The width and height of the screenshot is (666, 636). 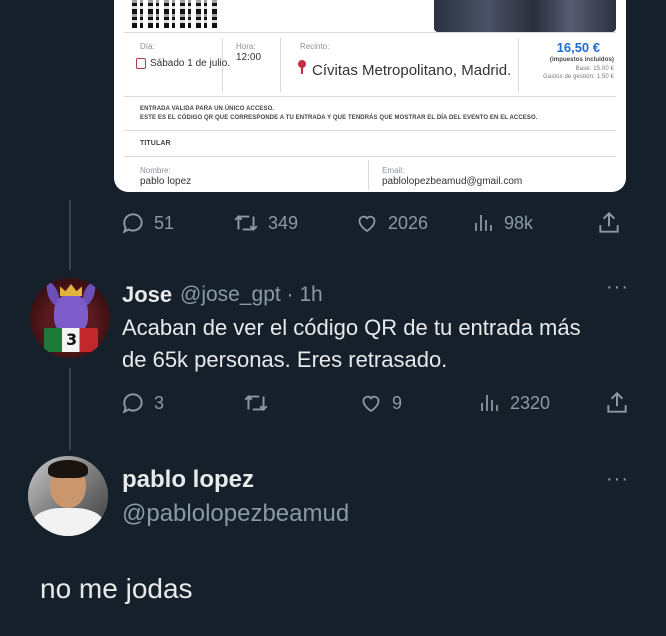 What do you see at coordinates (141, 63) in the screenshot?
I see `calendar-icon` at bounding box center [141, 63].